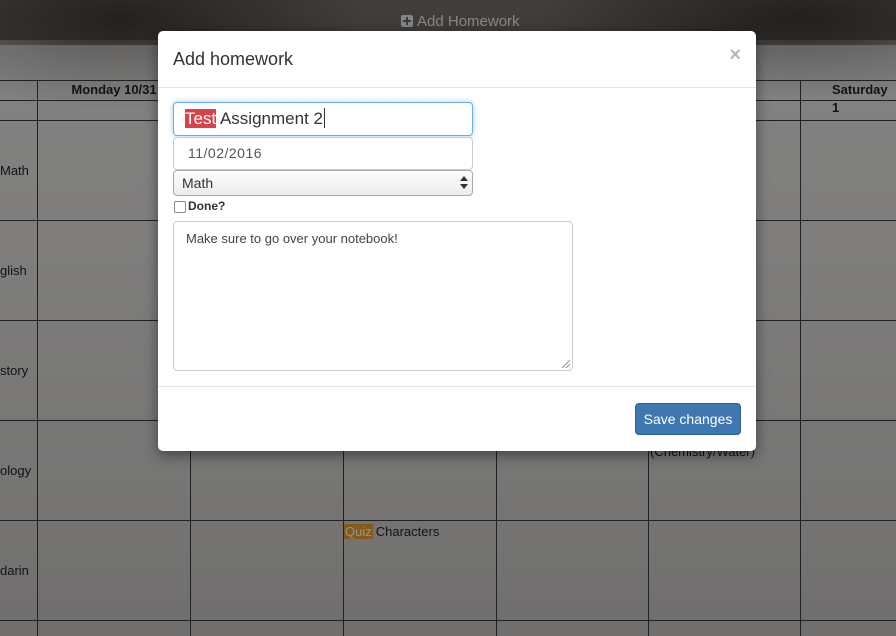 The image size is (896, 636). I want to click on due-date-input: 11/02/2016, so click(323, 153).